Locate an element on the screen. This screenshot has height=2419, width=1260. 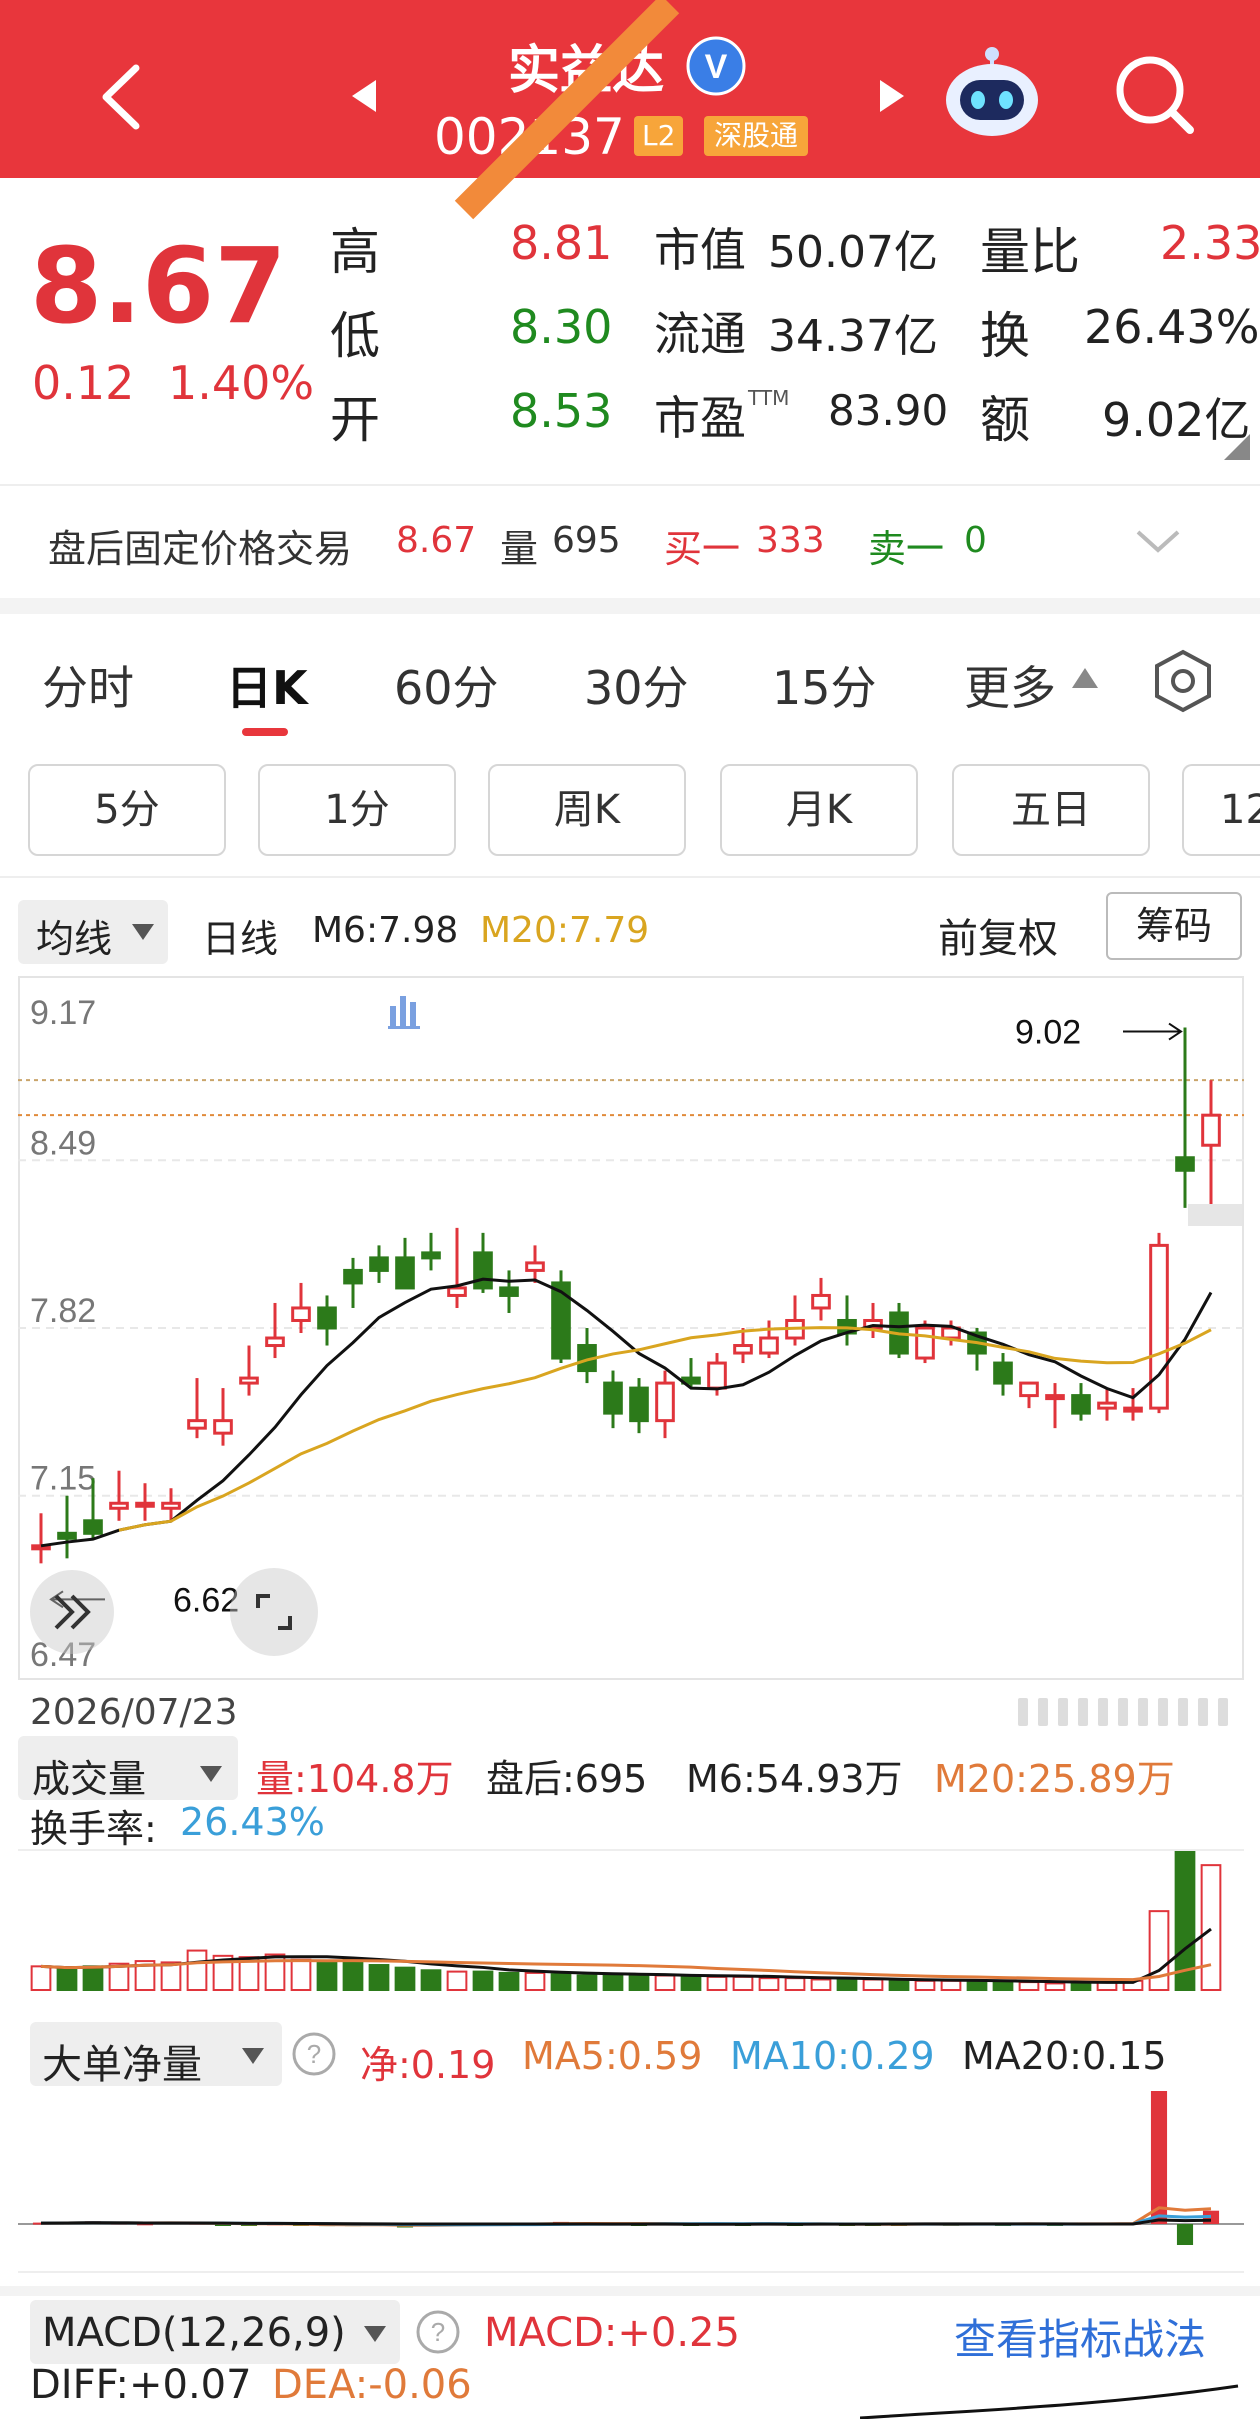
section-gap is located at coordinates (630, 606).